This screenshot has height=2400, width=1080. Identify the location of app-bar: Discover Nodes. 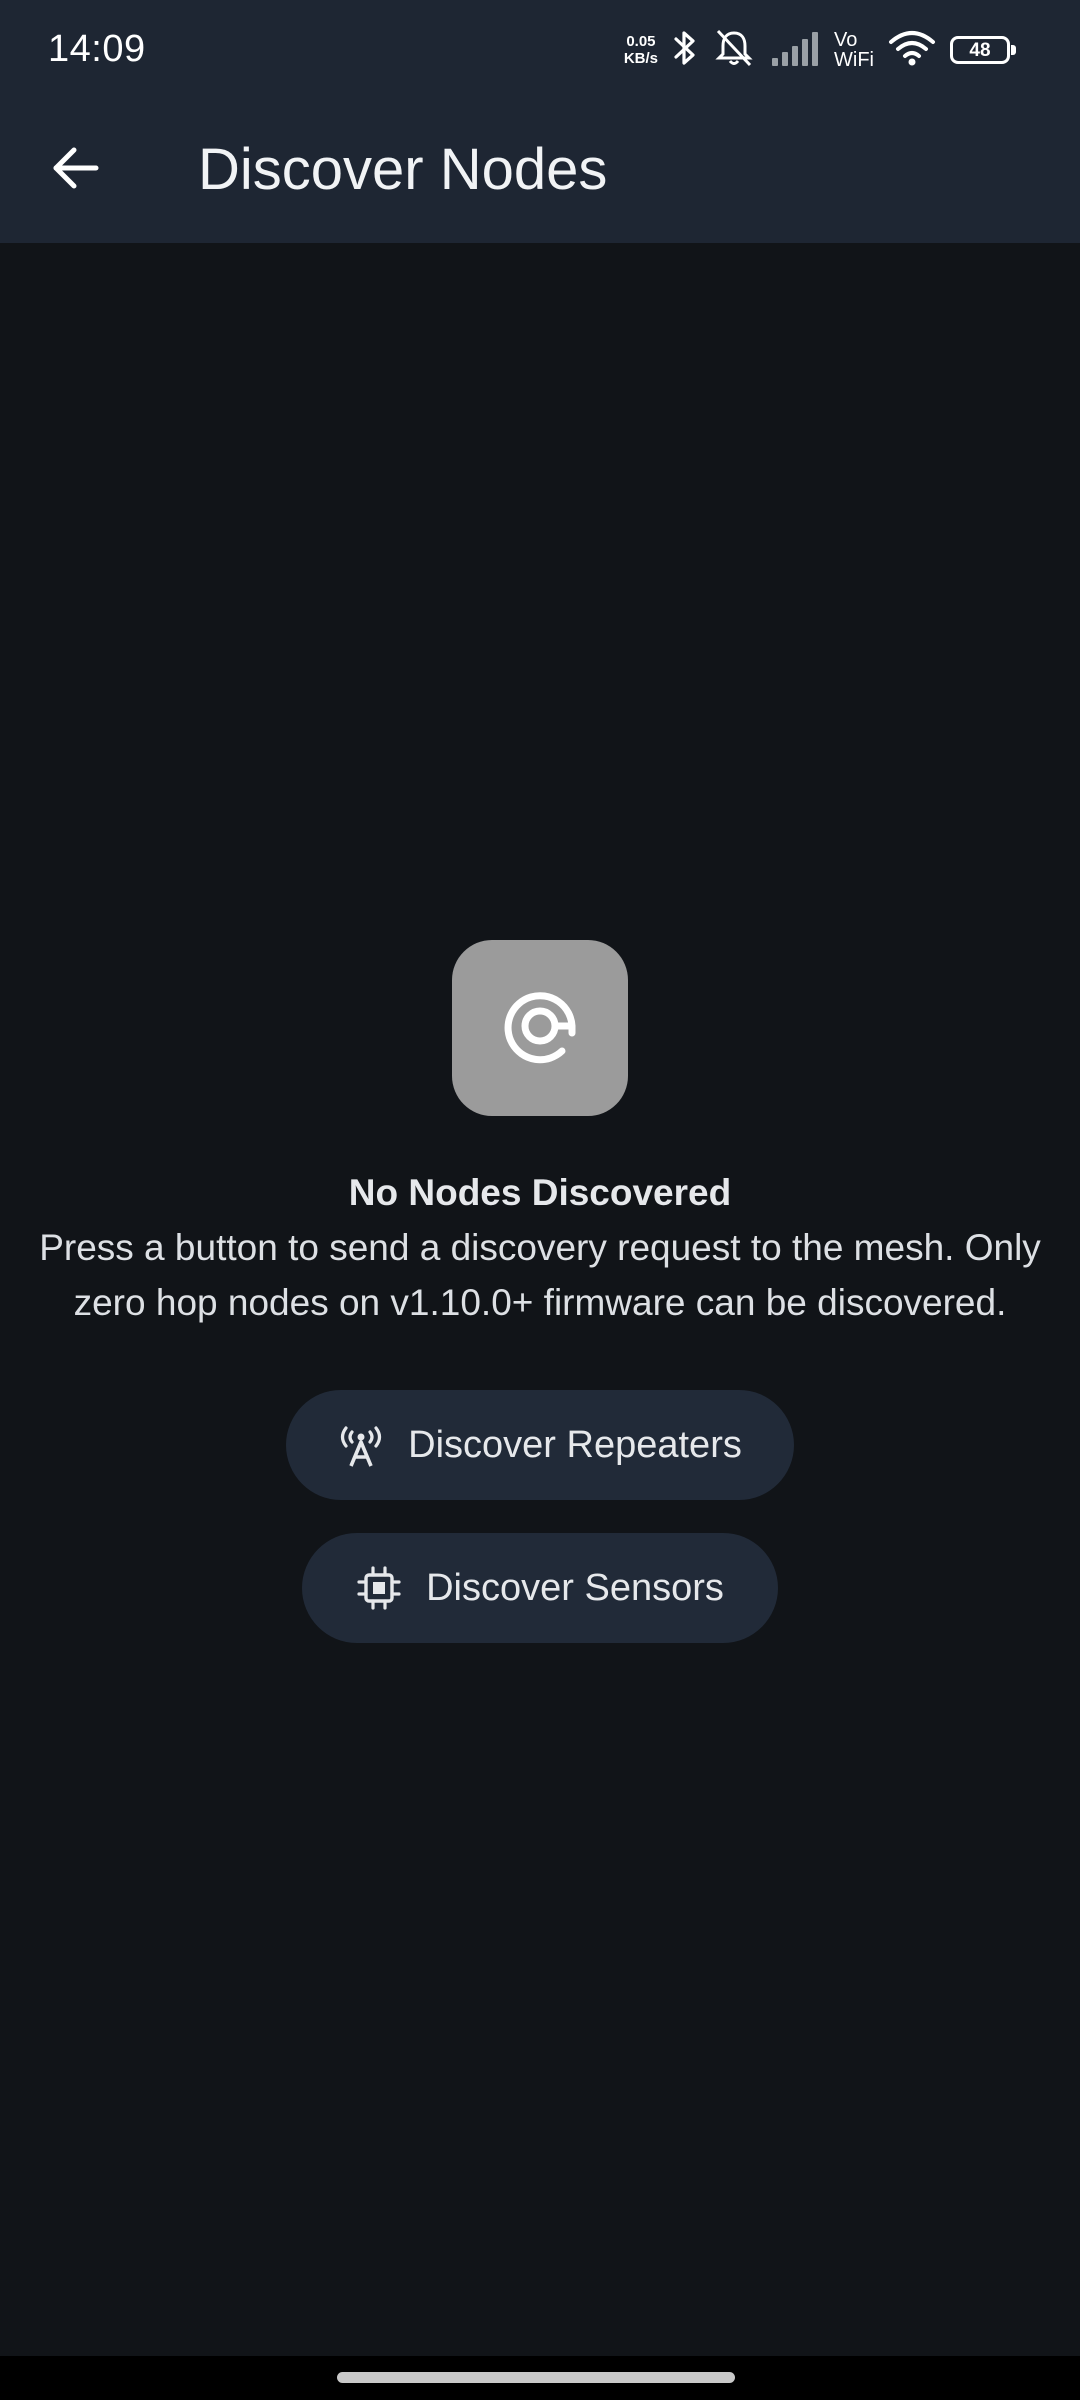
(540, 171).